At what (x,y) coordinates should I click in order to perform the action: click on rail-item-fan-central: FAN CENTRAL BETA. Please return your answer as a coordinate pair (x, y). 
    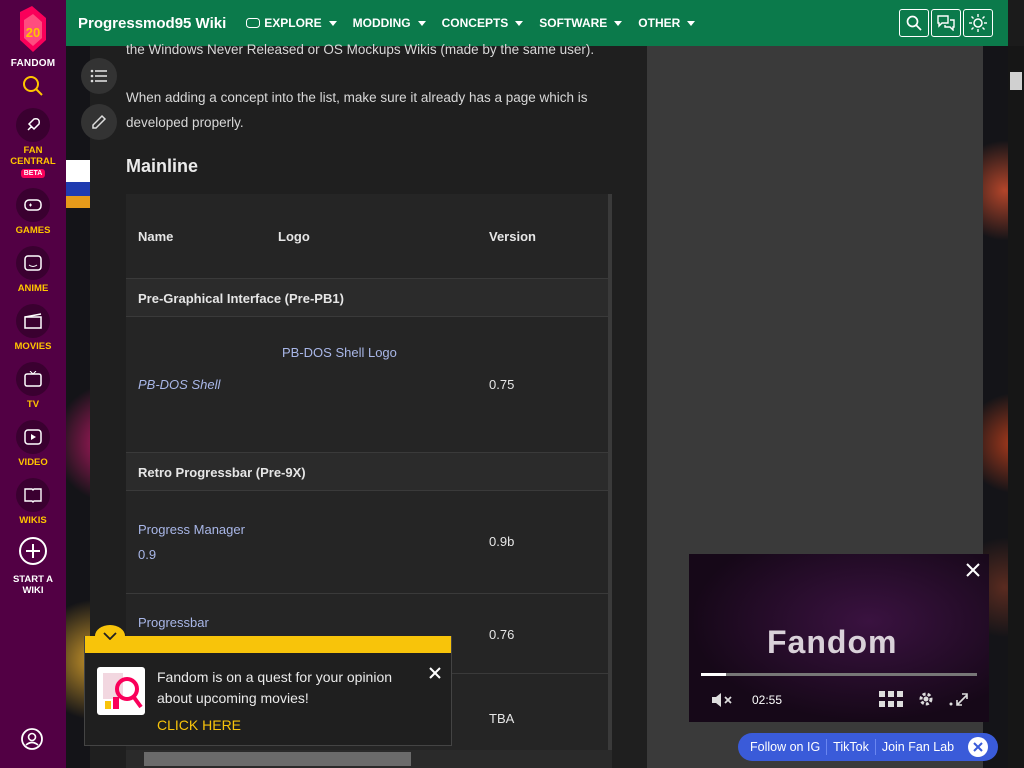
    Looking at the image, I should click on (33, 143).